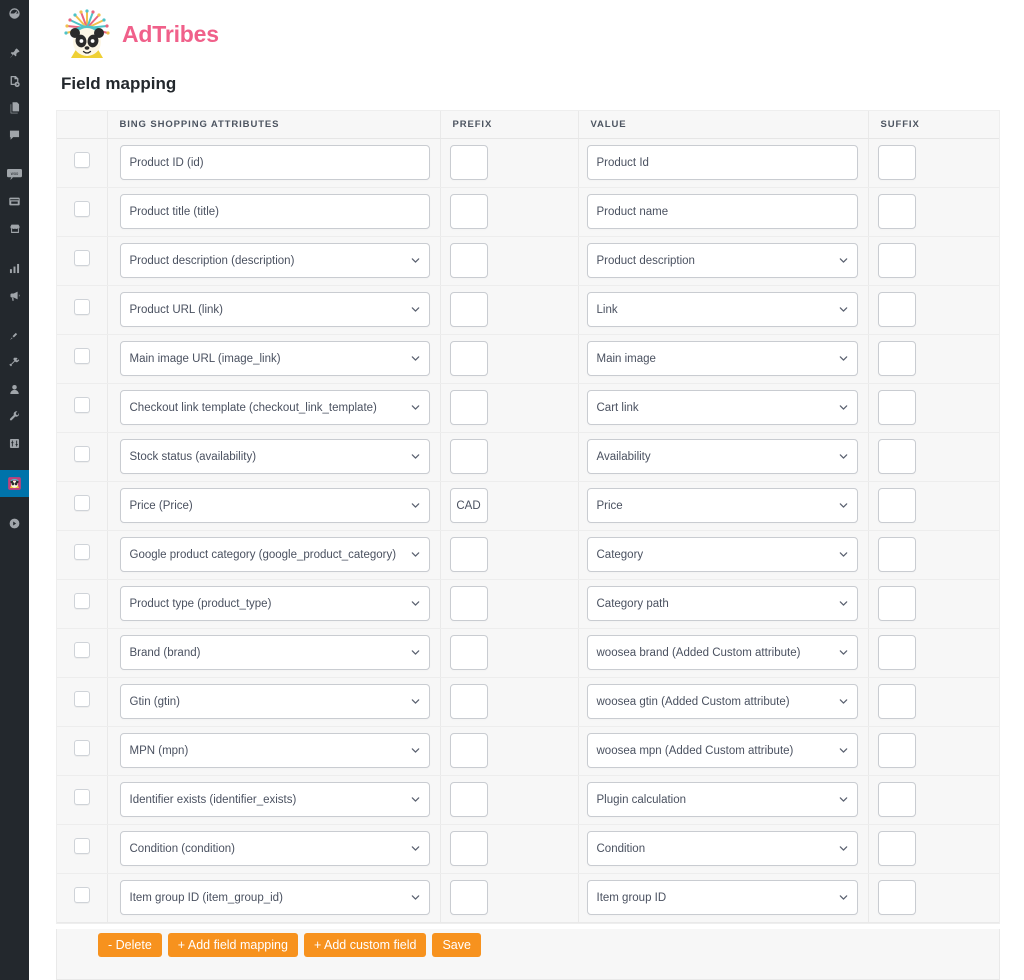 The image size is (1024, 980). What do you see at coordinates (14, 335) in the screenshot?
I see `sidebar-item-appearance` at bounding box center [14, 335].